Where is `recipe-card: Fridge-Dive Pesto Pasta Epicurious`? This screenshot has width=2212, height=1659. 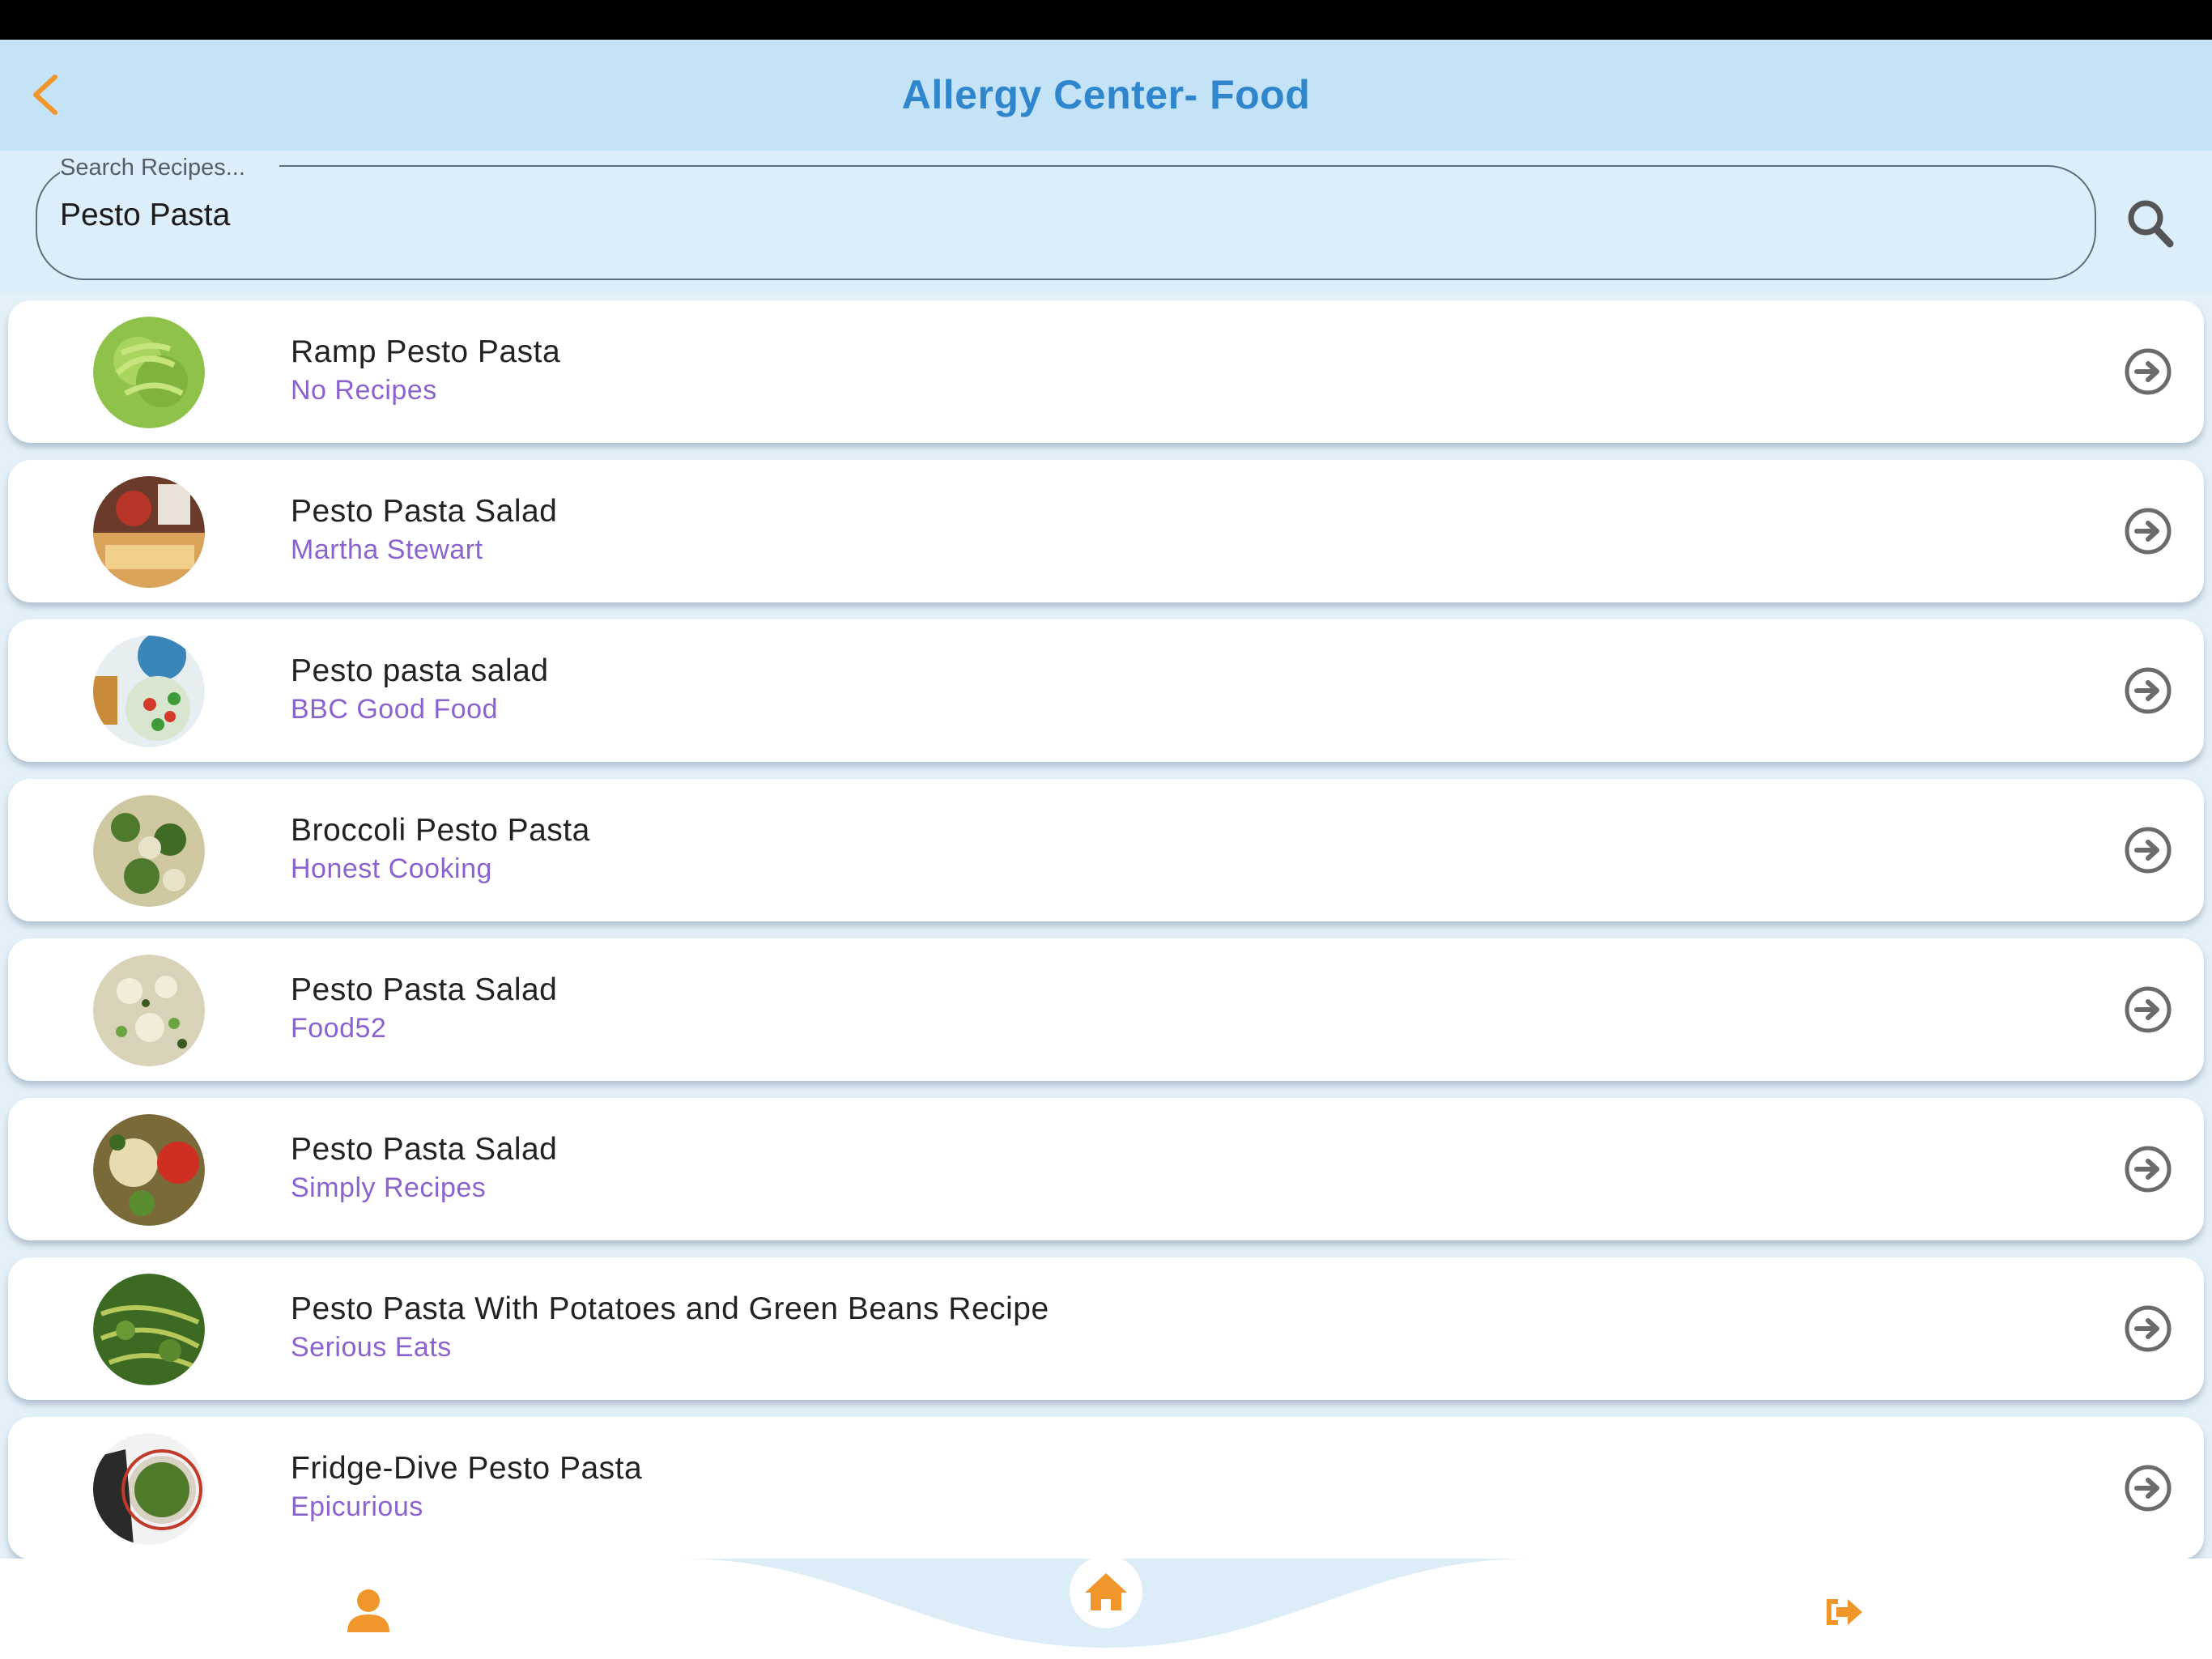 recipe-card: Fridge-Dive Pesto Pasta Epicurious is located at coordinates (1106, 1488).